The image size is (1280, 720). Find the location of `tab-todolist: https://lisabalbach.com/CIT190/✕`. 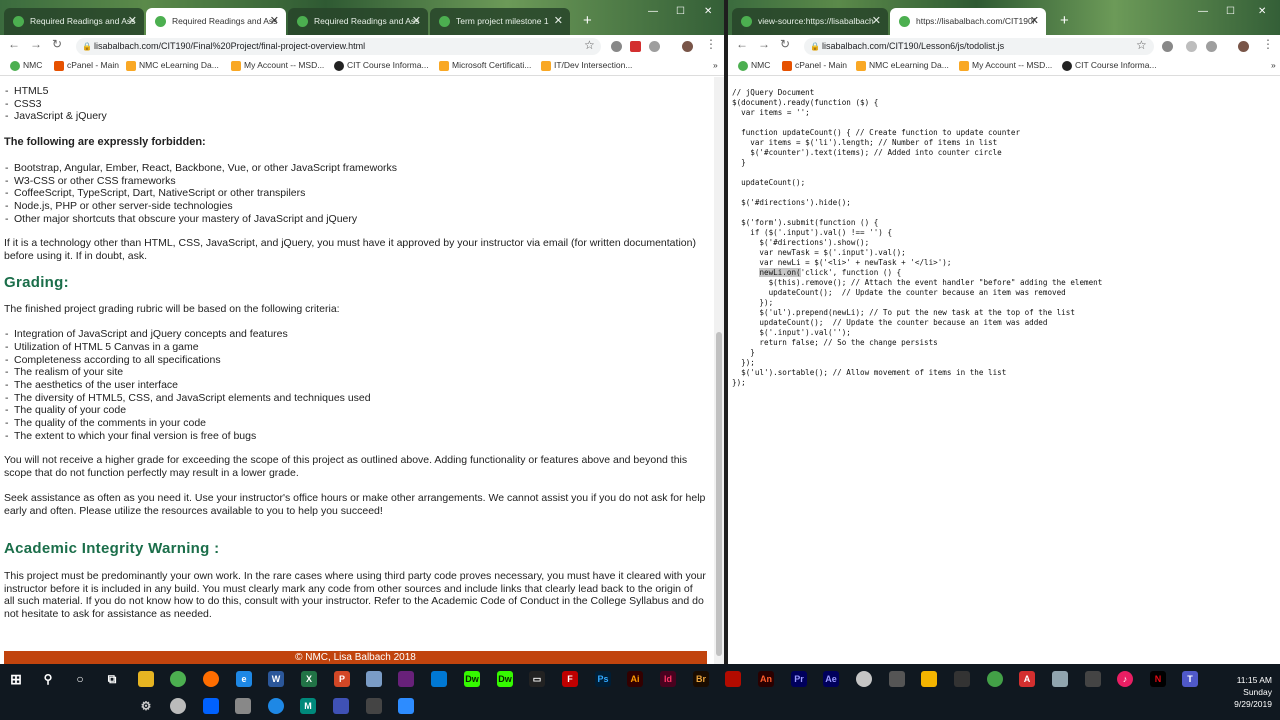

tab-todolist: https://lisabalbach.com/CIT190/✕ is located at coordinates (968, 21).